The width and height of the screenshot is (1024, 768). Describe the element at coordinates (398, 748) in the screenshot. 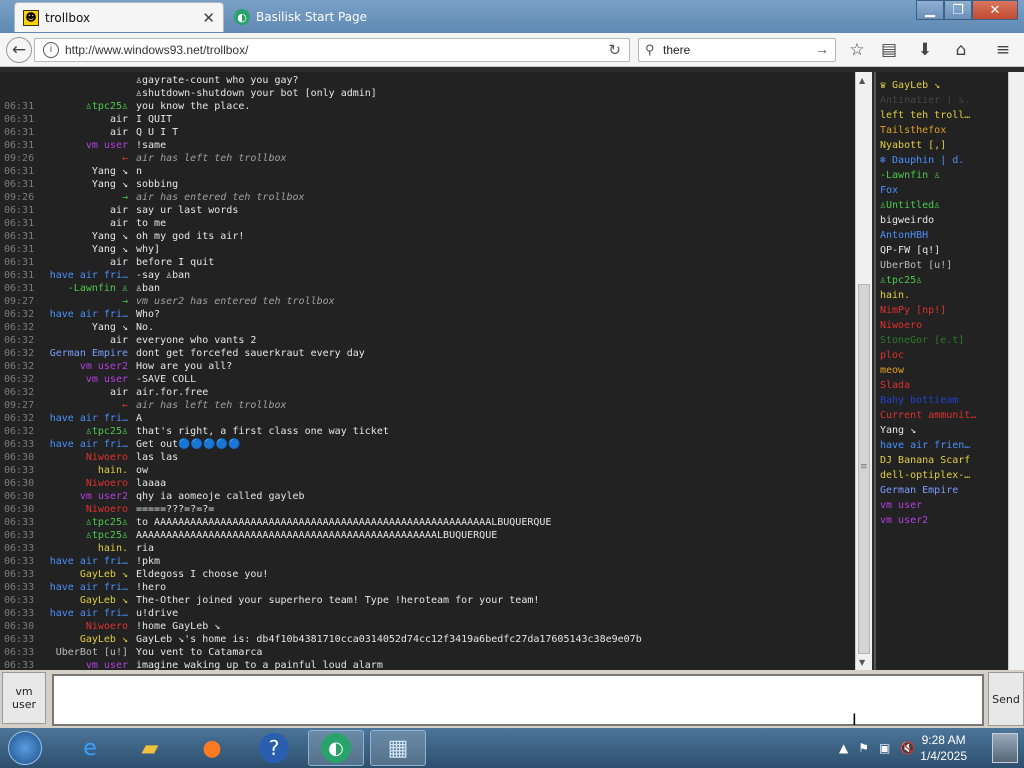

I see `control-panel-icon: ▦` at that location.